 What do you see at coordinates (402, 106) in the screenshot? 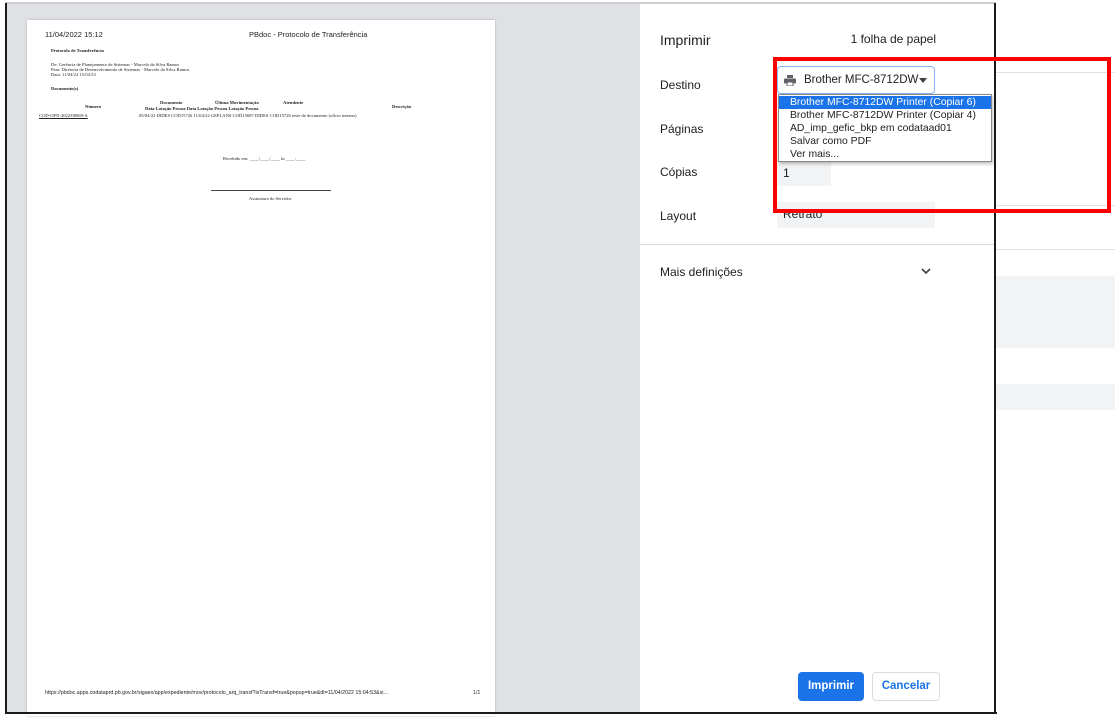
I see `preview-col-descricao: Descrição` at bounding box center [402, 106].